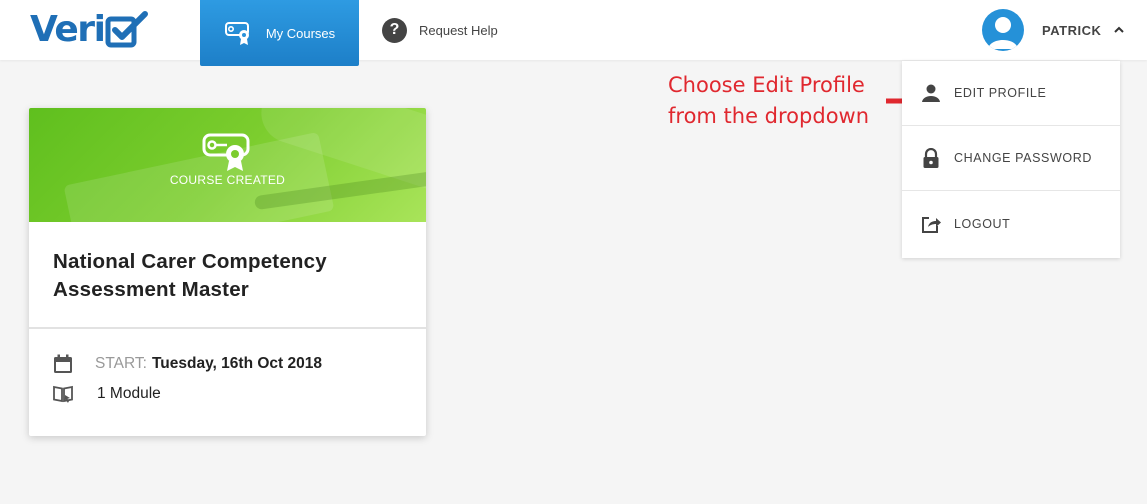  I want to click on veri-logo: Veri, so click(89, 30).